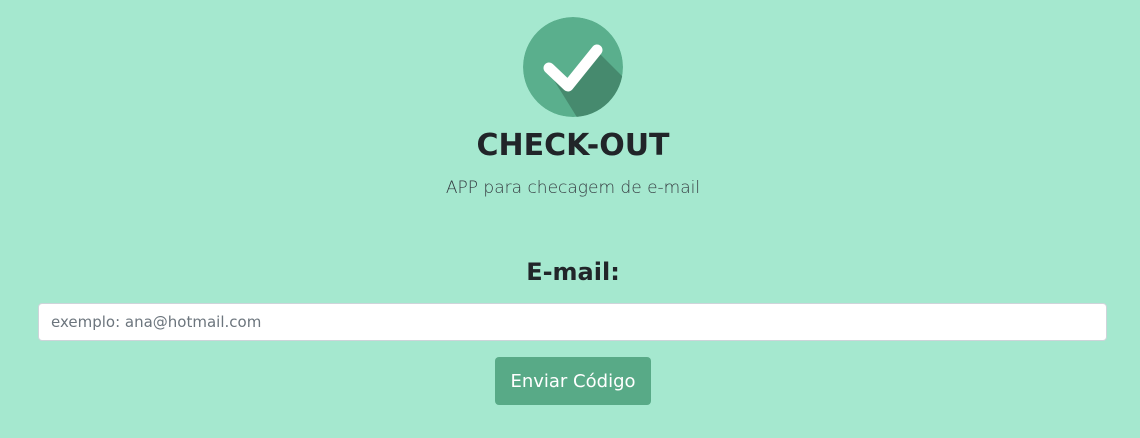  I want to click on check-circle-icon, so click(573, 67).